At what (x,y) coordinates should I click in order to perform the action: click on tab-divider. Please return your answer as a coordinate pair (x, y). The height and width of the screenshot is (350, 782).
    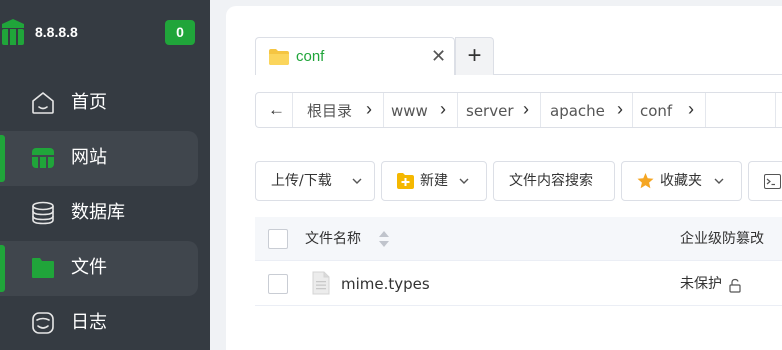
    Looking at the image, I should click on (638, 74).